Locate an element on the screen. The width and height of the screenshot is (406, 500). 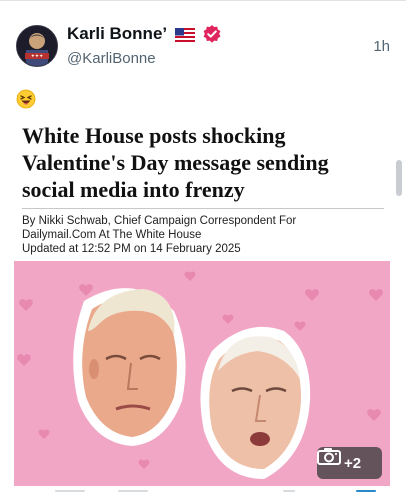
headline-line: White House posts shocking is located at coordinates (208, 135).